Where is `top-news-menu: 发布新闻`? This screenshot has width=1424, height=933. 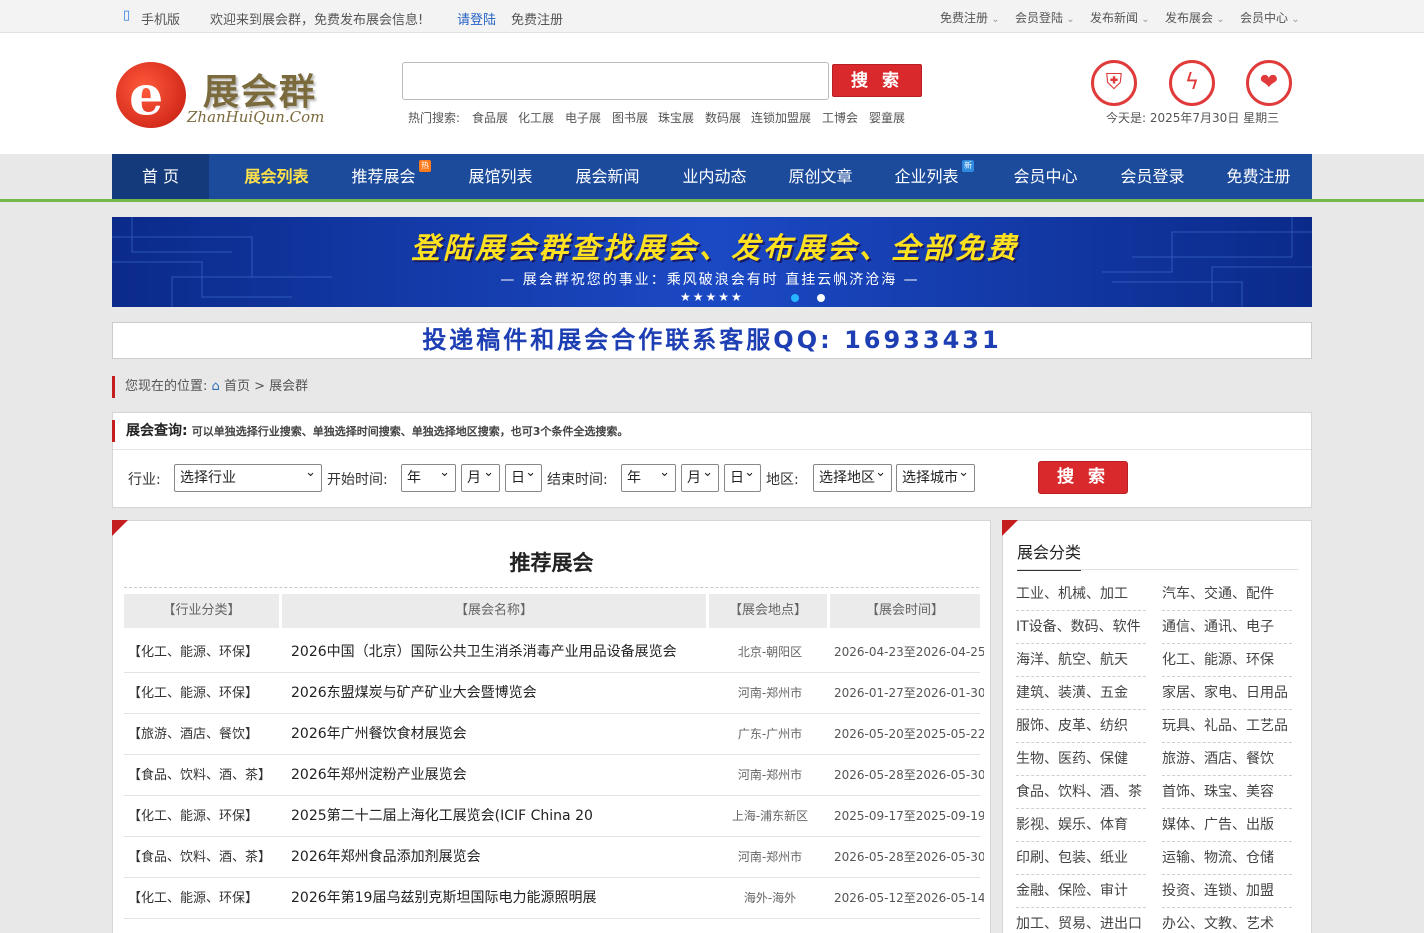
top-news-menu: 发布新闻 is located at coordinates (1120, 17).